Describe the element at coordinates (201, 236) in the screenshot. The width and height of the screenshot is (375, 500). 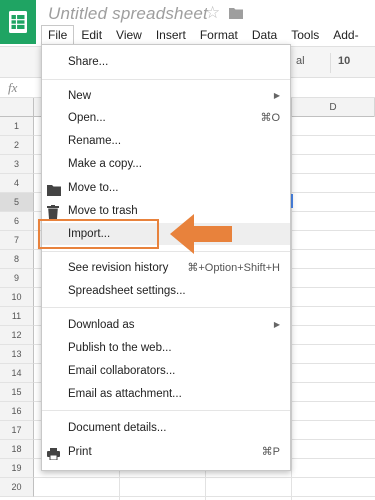
I see `annotation-arrow-icon` at that location.